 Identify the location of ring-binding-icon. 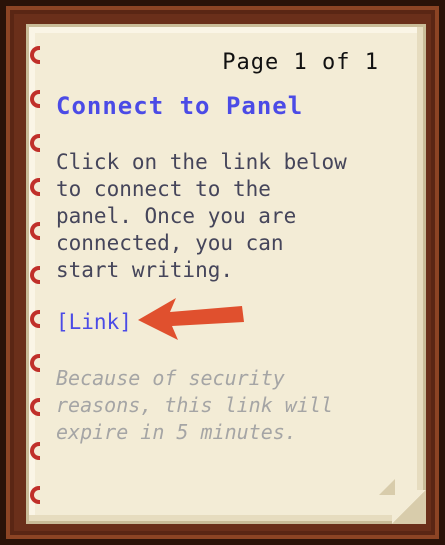
(38, 286).